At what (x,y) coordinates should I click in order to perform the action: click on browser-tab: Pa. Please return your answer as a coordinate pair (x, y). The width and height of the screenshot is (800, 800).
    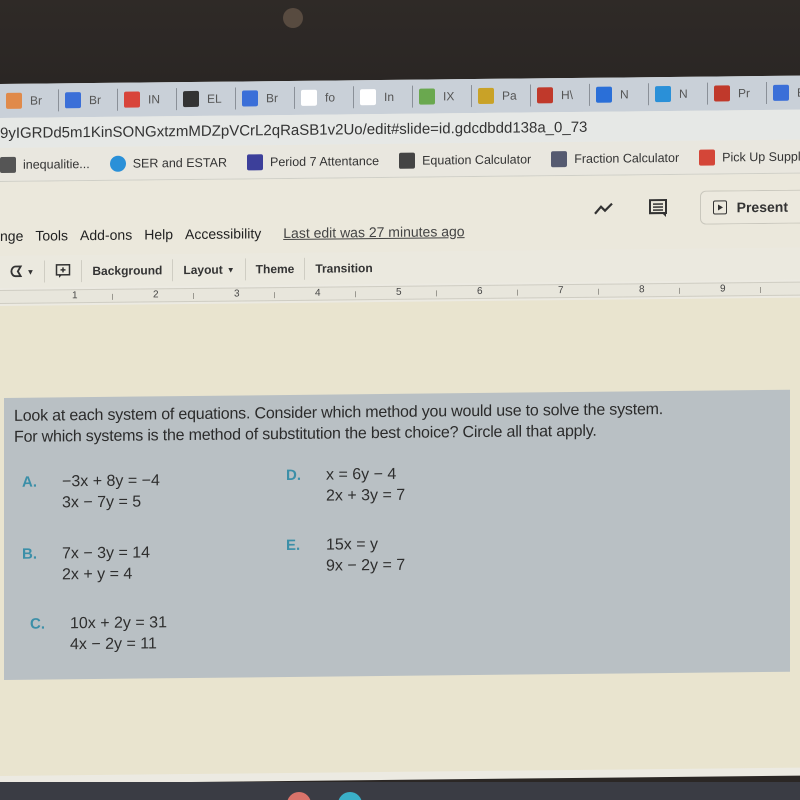
    Looking at the image, I should click on (501, 96).